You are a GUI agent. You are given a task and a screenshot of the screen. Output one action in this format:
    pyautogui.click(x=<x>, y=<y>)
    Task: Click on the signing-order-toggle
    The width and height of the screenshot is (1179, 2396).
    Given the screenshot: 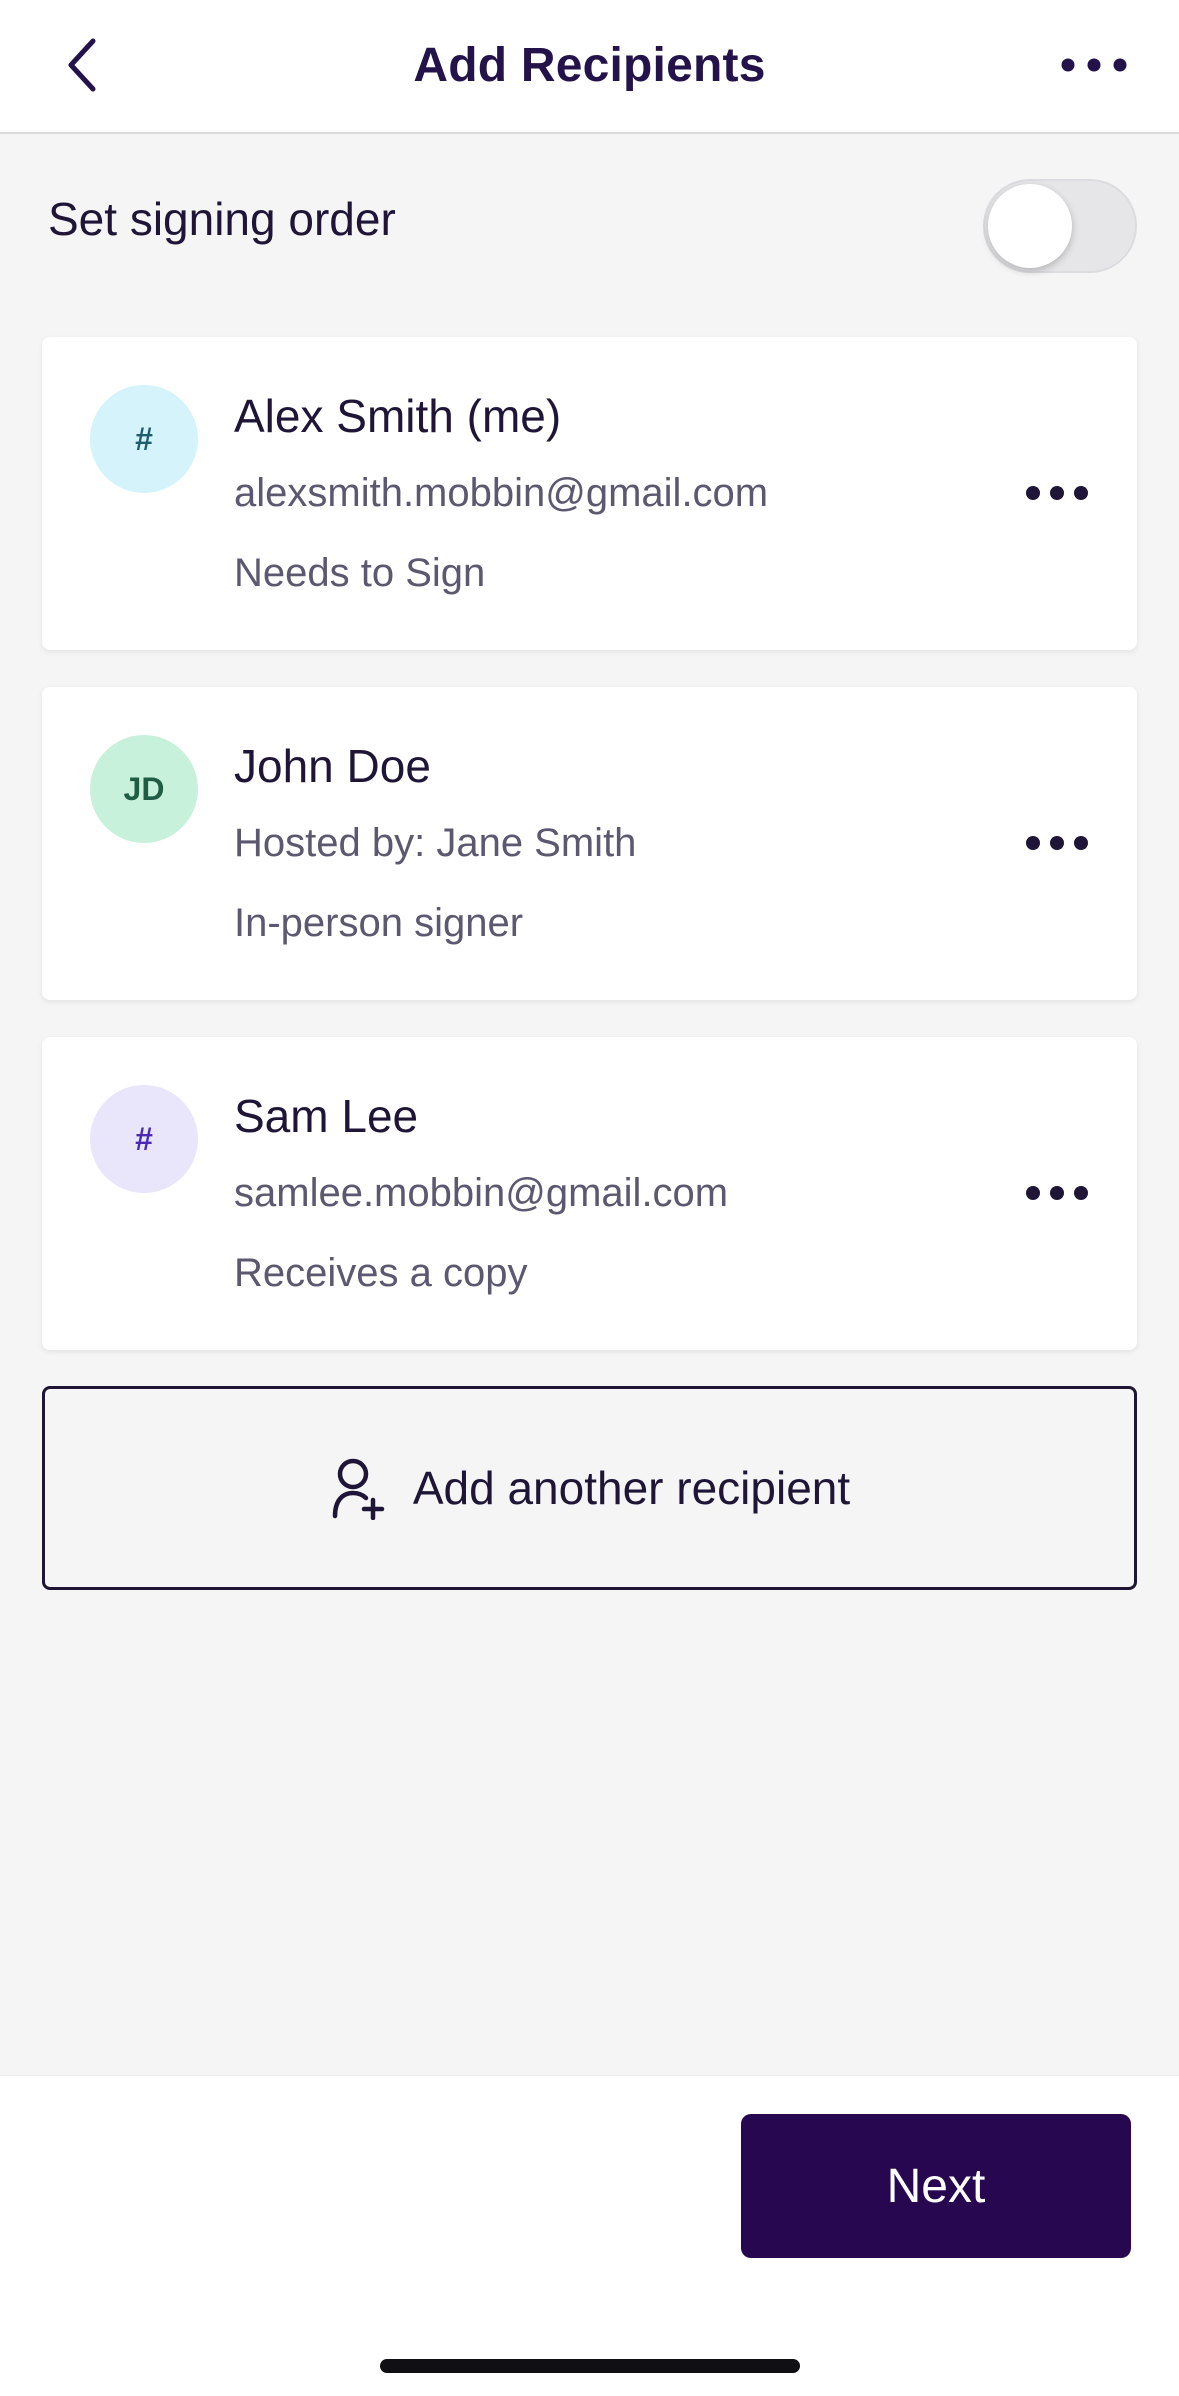 What is the action you would take?
    pyautogui.click(x=1060, y=226)
    